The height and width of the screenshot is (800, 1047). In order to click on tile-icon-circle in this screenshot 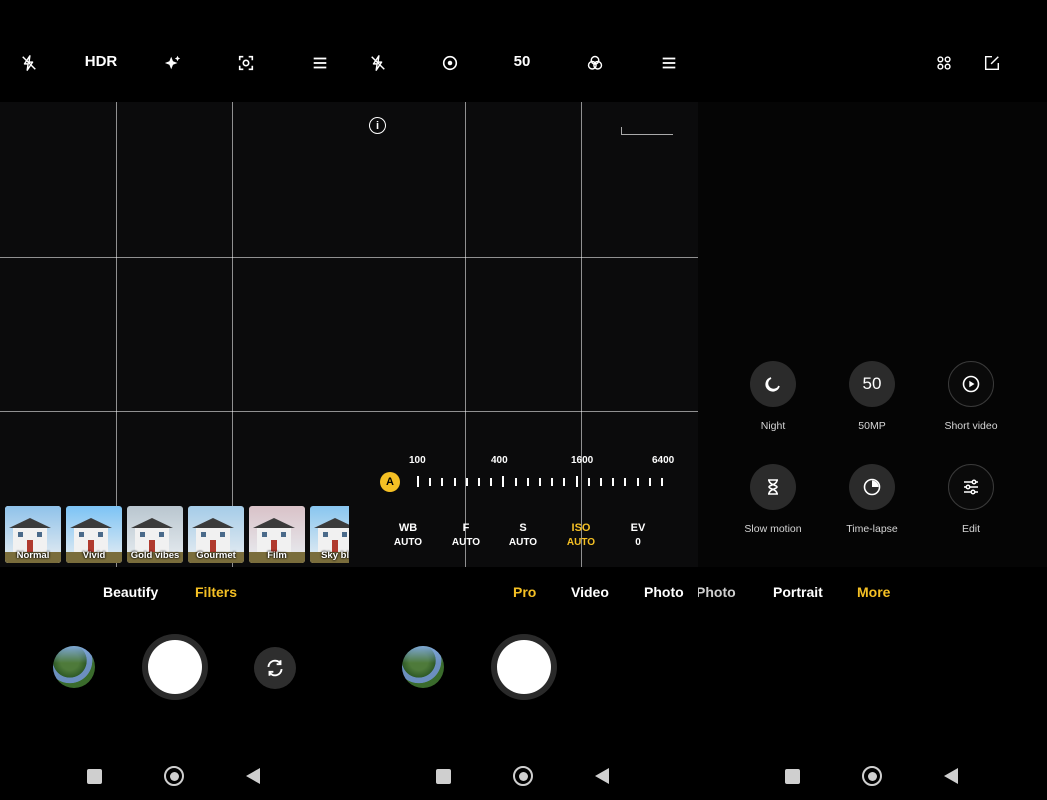, I will do `click(971, 384)`.